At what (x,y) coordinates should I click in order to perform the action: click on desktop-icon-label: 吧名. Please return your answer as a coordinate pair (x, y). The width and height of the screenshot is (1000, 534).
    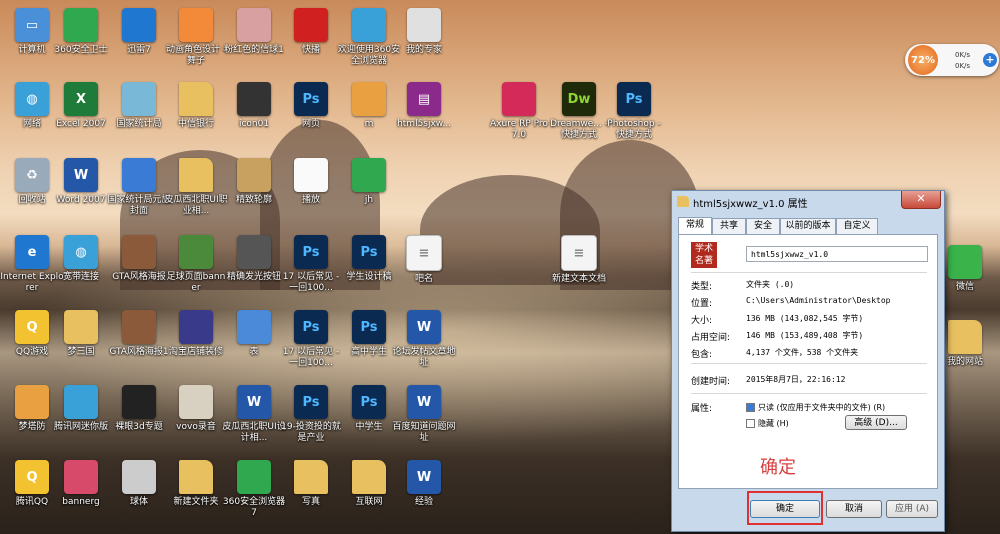
    Looking at the image, I should click on (423, 279).